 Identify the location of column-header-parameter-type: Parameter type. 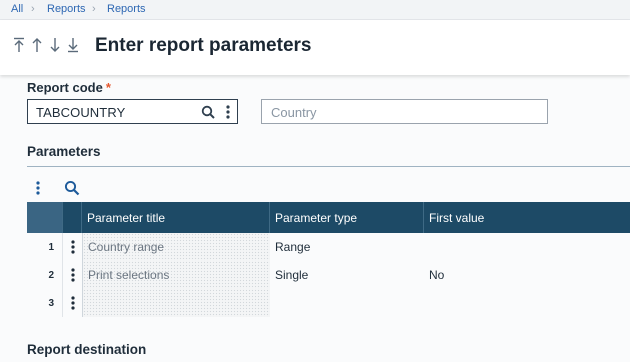
(347, 217).